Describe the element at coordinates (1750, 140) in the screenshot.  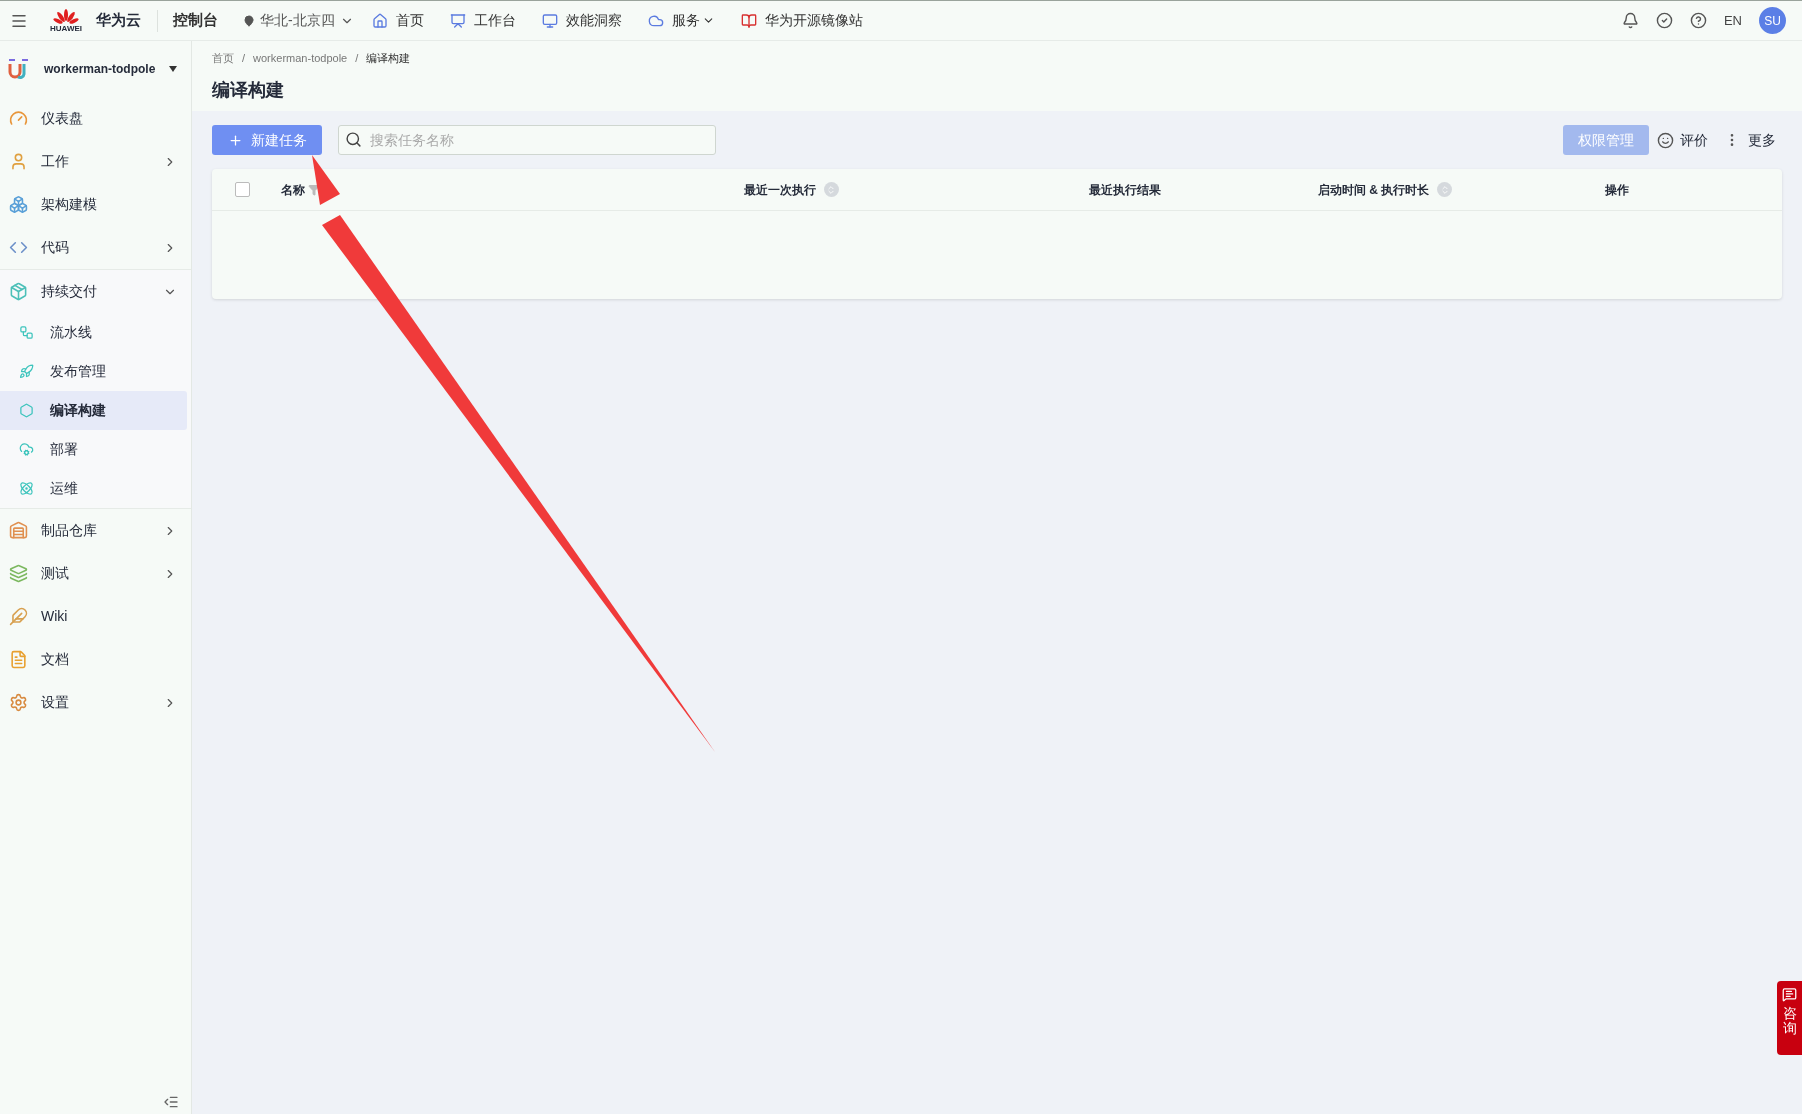
I see `more-button: 更多` at that location.